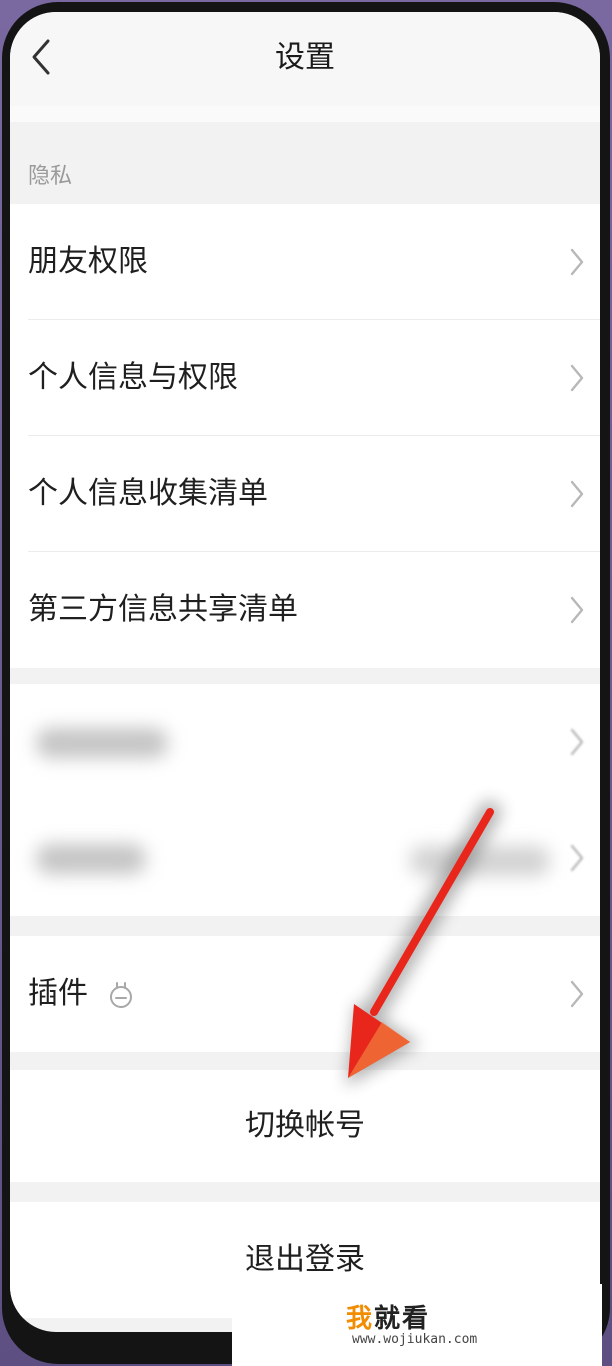 The height and width of the screenshot is (1366, 612). What do you see at coordinates (305, 378) in the screenshot?
I see `settings-row-personal-info-permissions: 个人信息与权限` at bounding box center [305, 378].